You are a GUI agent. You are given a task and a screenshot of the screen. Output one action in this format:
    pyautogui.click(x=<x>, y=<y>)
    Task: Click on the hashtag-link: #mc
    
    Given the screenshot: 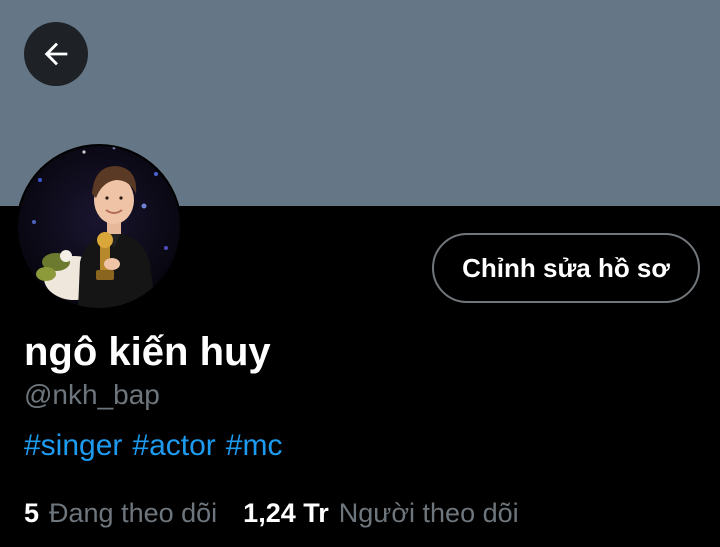 What is the action you would take?
    pyautogui.click(x=254, y=445)
    